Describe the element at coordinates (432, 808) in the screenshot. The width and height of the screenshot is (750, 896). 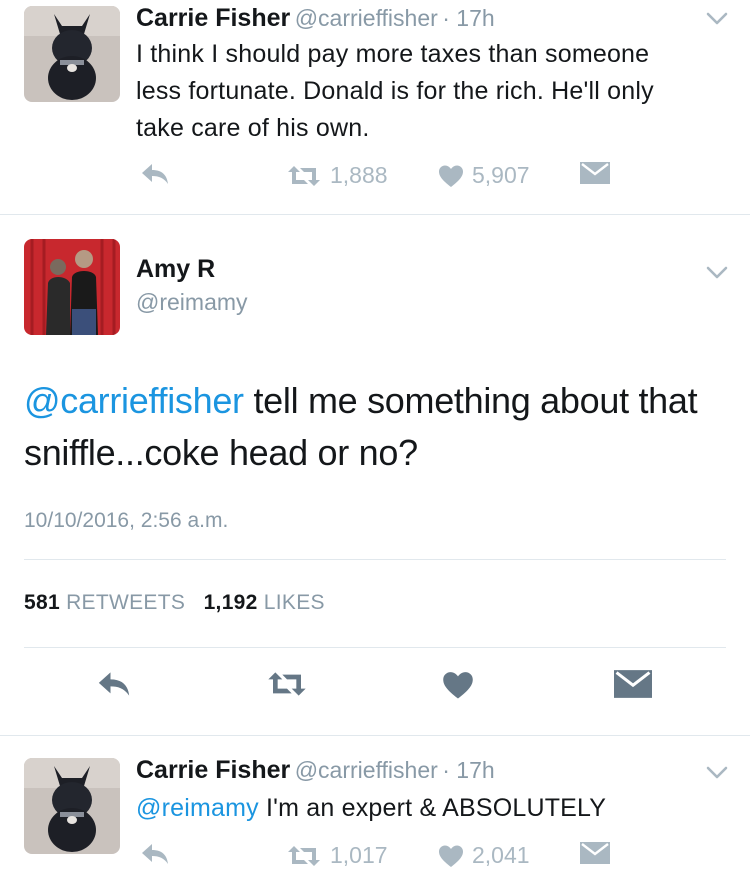
I see `tweet-body: I'm an expert & ABSOLUTELY` at that location.